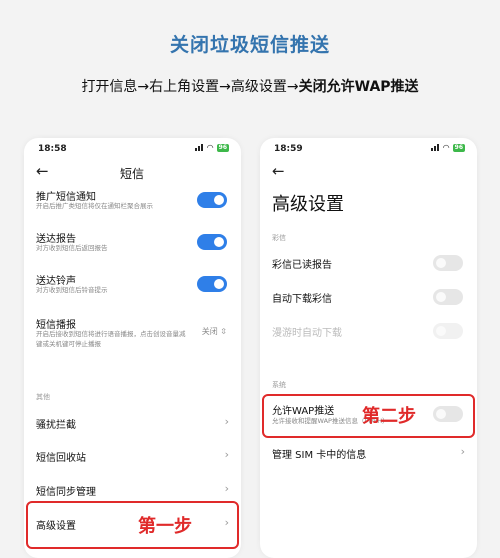  I want to click on menu-item-spam-block: 骚扰拦截 ›, so click(132, 423).